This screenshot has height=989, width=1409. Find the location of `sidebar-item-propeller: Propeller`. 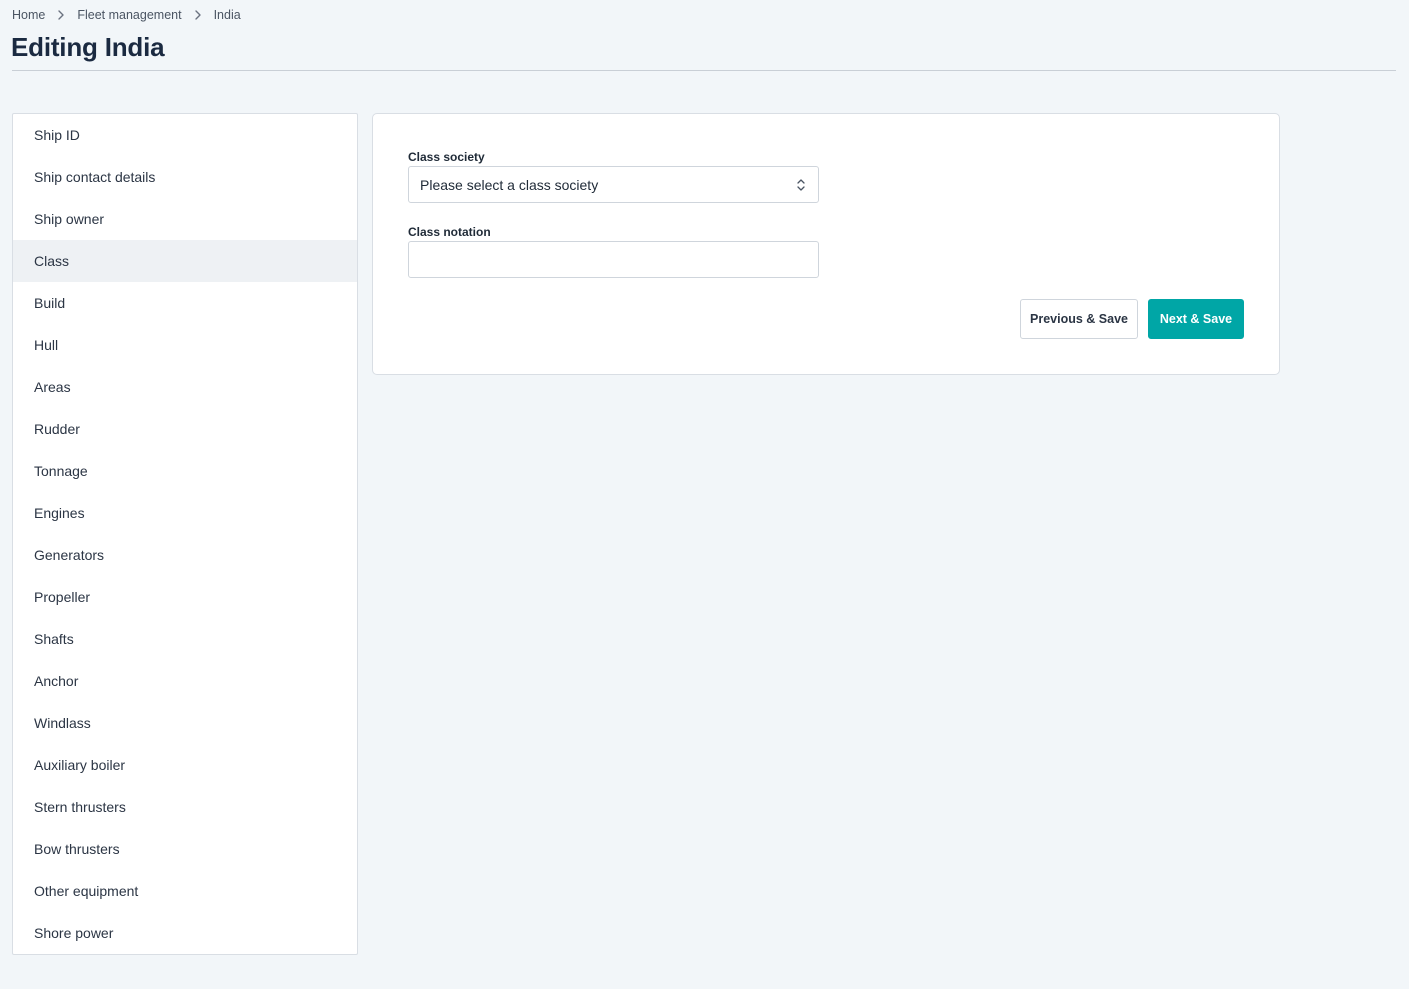

sidebar-item-propeller: Propeller is located at coordinates (185, 597).